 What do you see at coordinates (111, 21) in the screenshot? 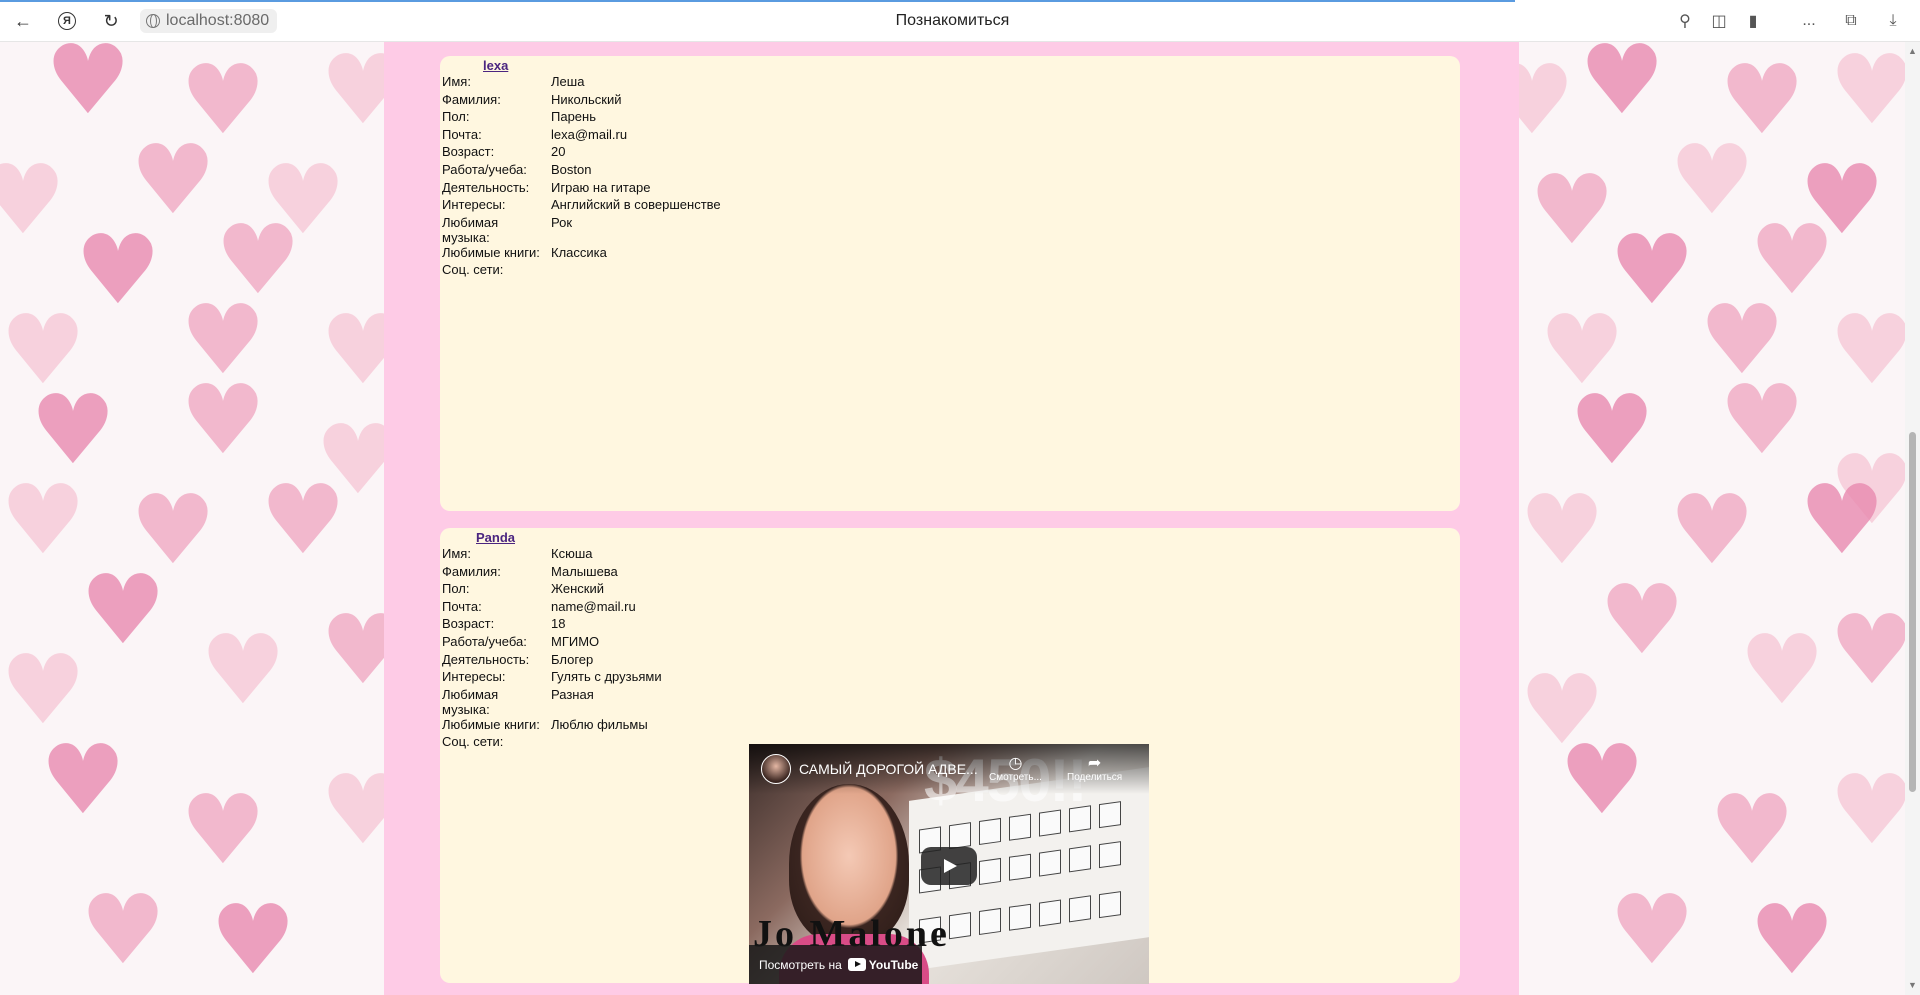
I see `reload-icon: ↻` at bounding box center [111, 21].